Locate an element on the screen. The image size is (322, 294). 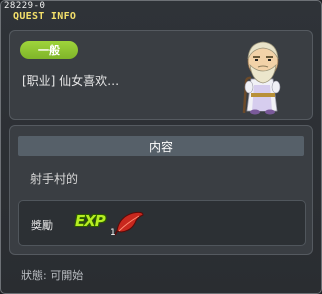
reward-label: 獎勵 is located at coordinates (42, 225).